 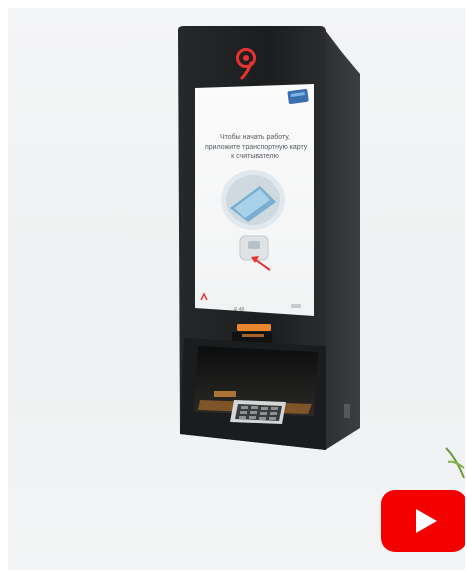 What do you see at coordinates (258, 412) in the screenshot?
I see `pin-pad-icon` at bounding box center [258, 412].